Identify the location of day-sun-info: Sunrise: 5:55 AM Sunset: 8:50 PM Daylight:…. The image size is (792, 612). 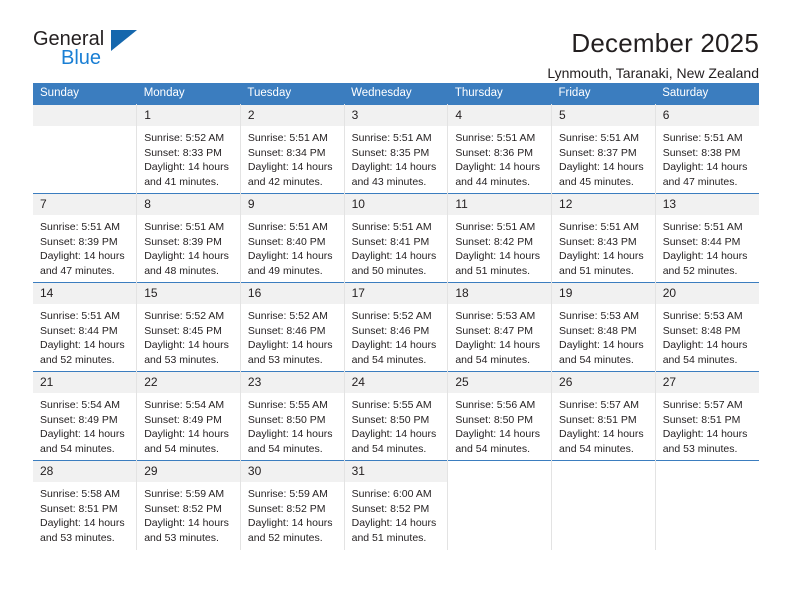
(396, 424).